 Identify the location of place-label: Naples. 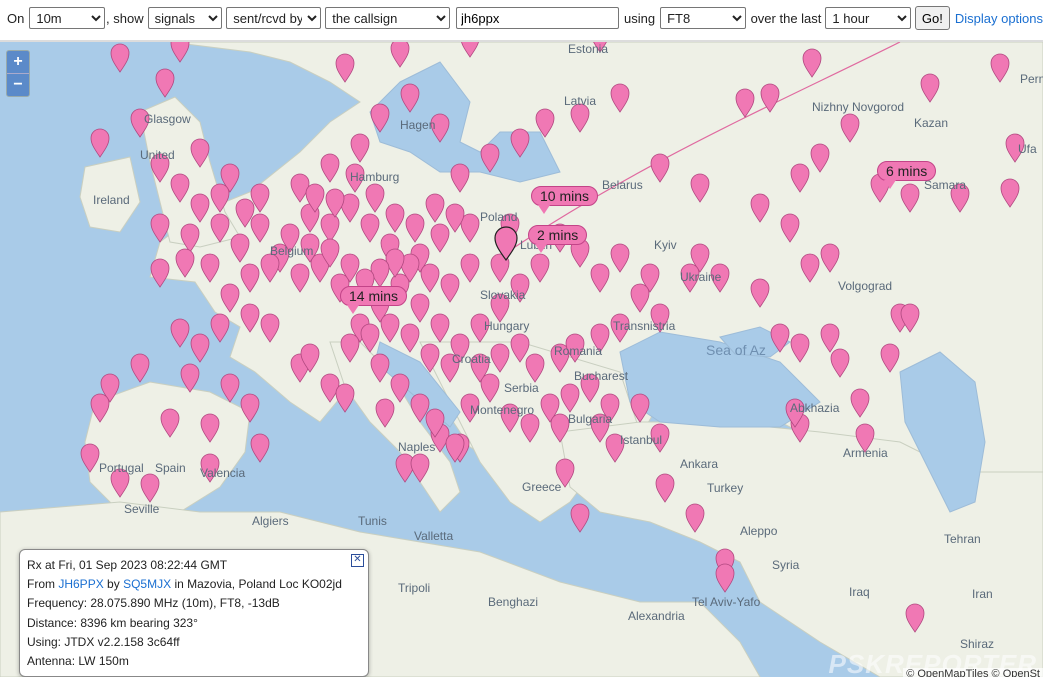
(417, 447).